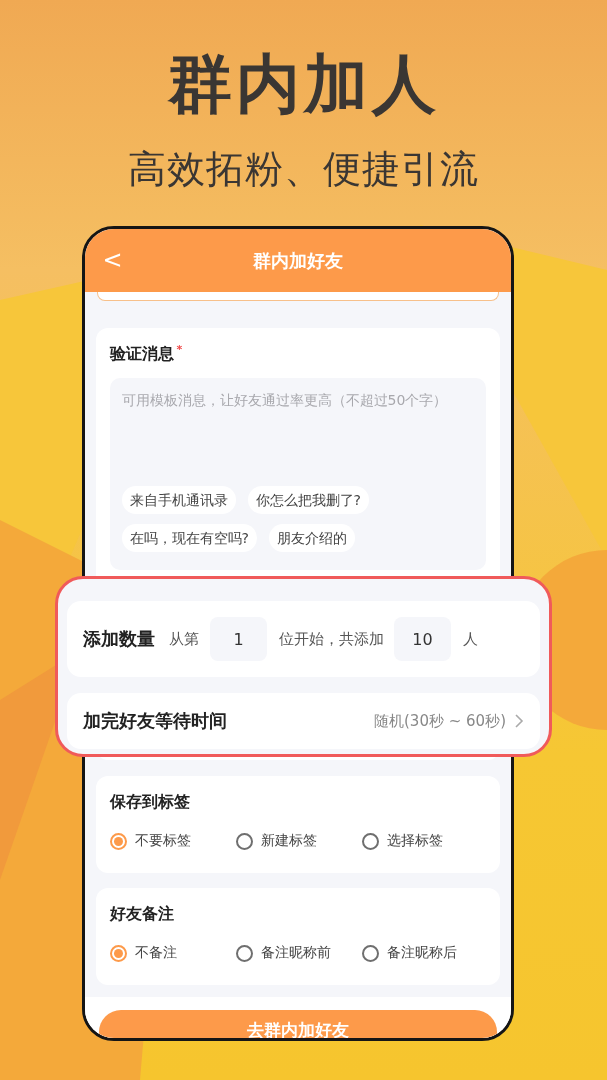  What do you see at coordinates (141, 914) in the screenshot?
I see `card-title: 好友备注` at bounding box center [141, 914].